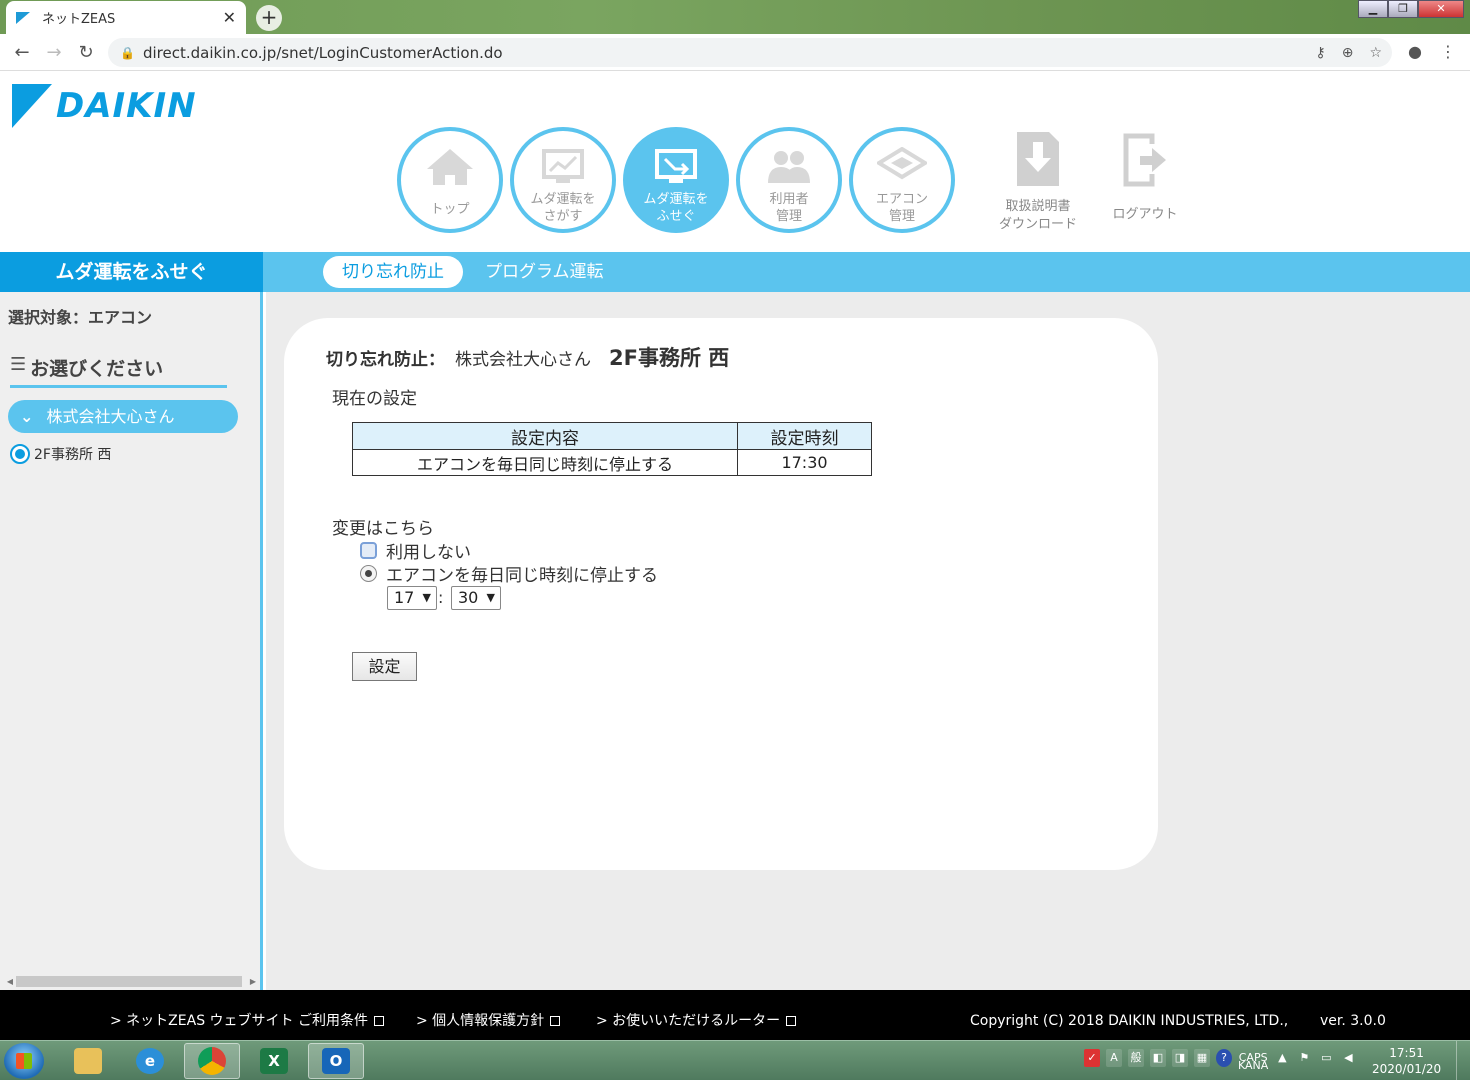 This screenshot has width=1470, height=1080. Describe the element at coordinates (253, 981) in the screenshot. I see `scroll-right-icon: ▶` at that location.